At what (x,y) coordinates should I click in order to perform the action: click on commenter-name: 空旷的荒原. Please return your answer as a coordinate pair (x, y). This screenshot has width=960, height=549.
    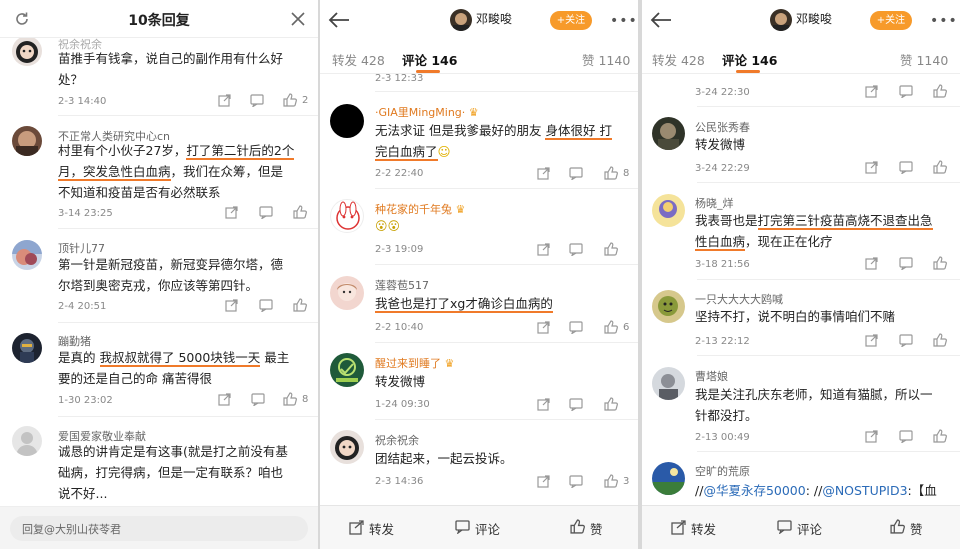
    Looking at the image, I should click on (722, 471).